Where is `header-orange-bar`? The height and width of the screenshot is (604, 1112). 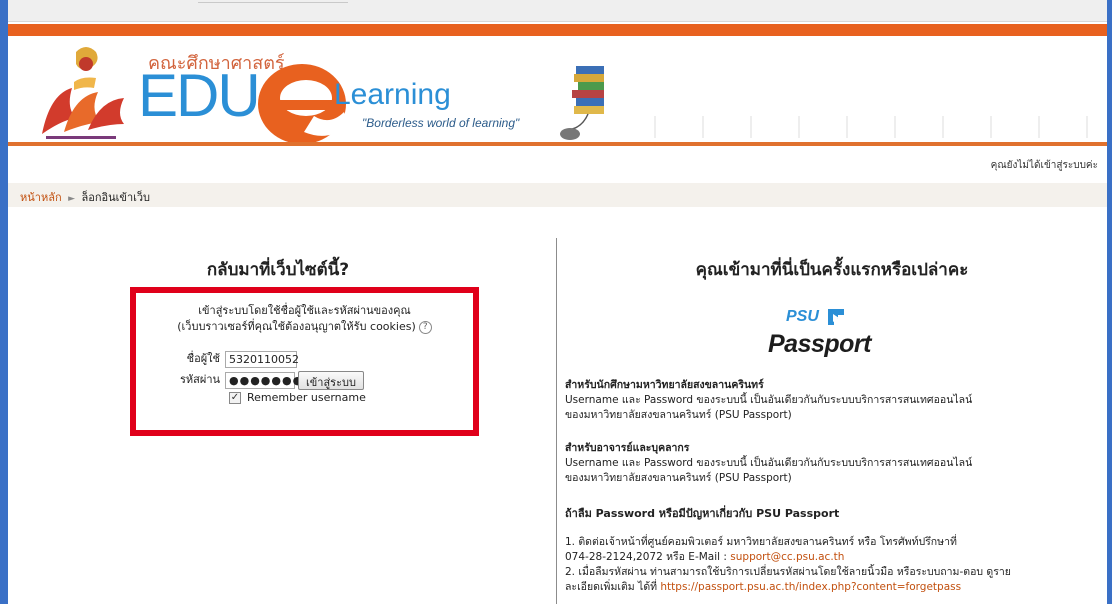
header-orange-bar is located at coordinates (557, 30).